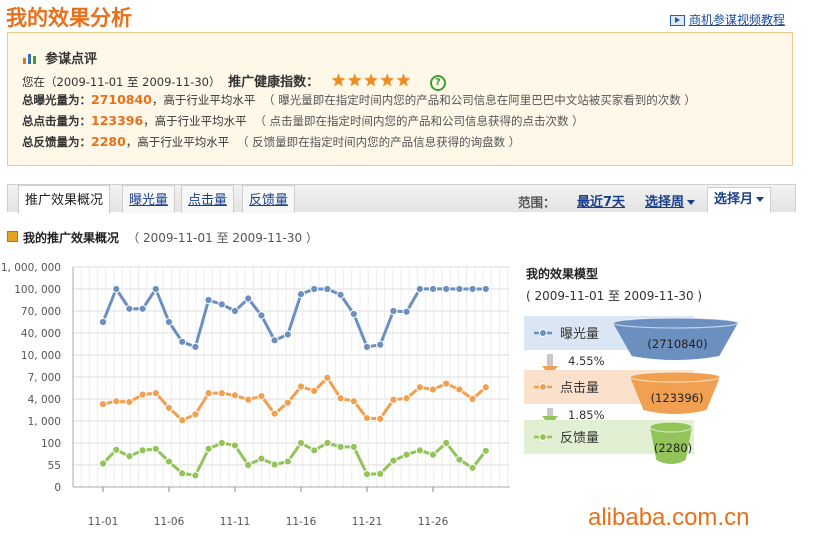 The image size is (820, 540). I want to click on health-stars: ★★★★★, so click(371, 81).